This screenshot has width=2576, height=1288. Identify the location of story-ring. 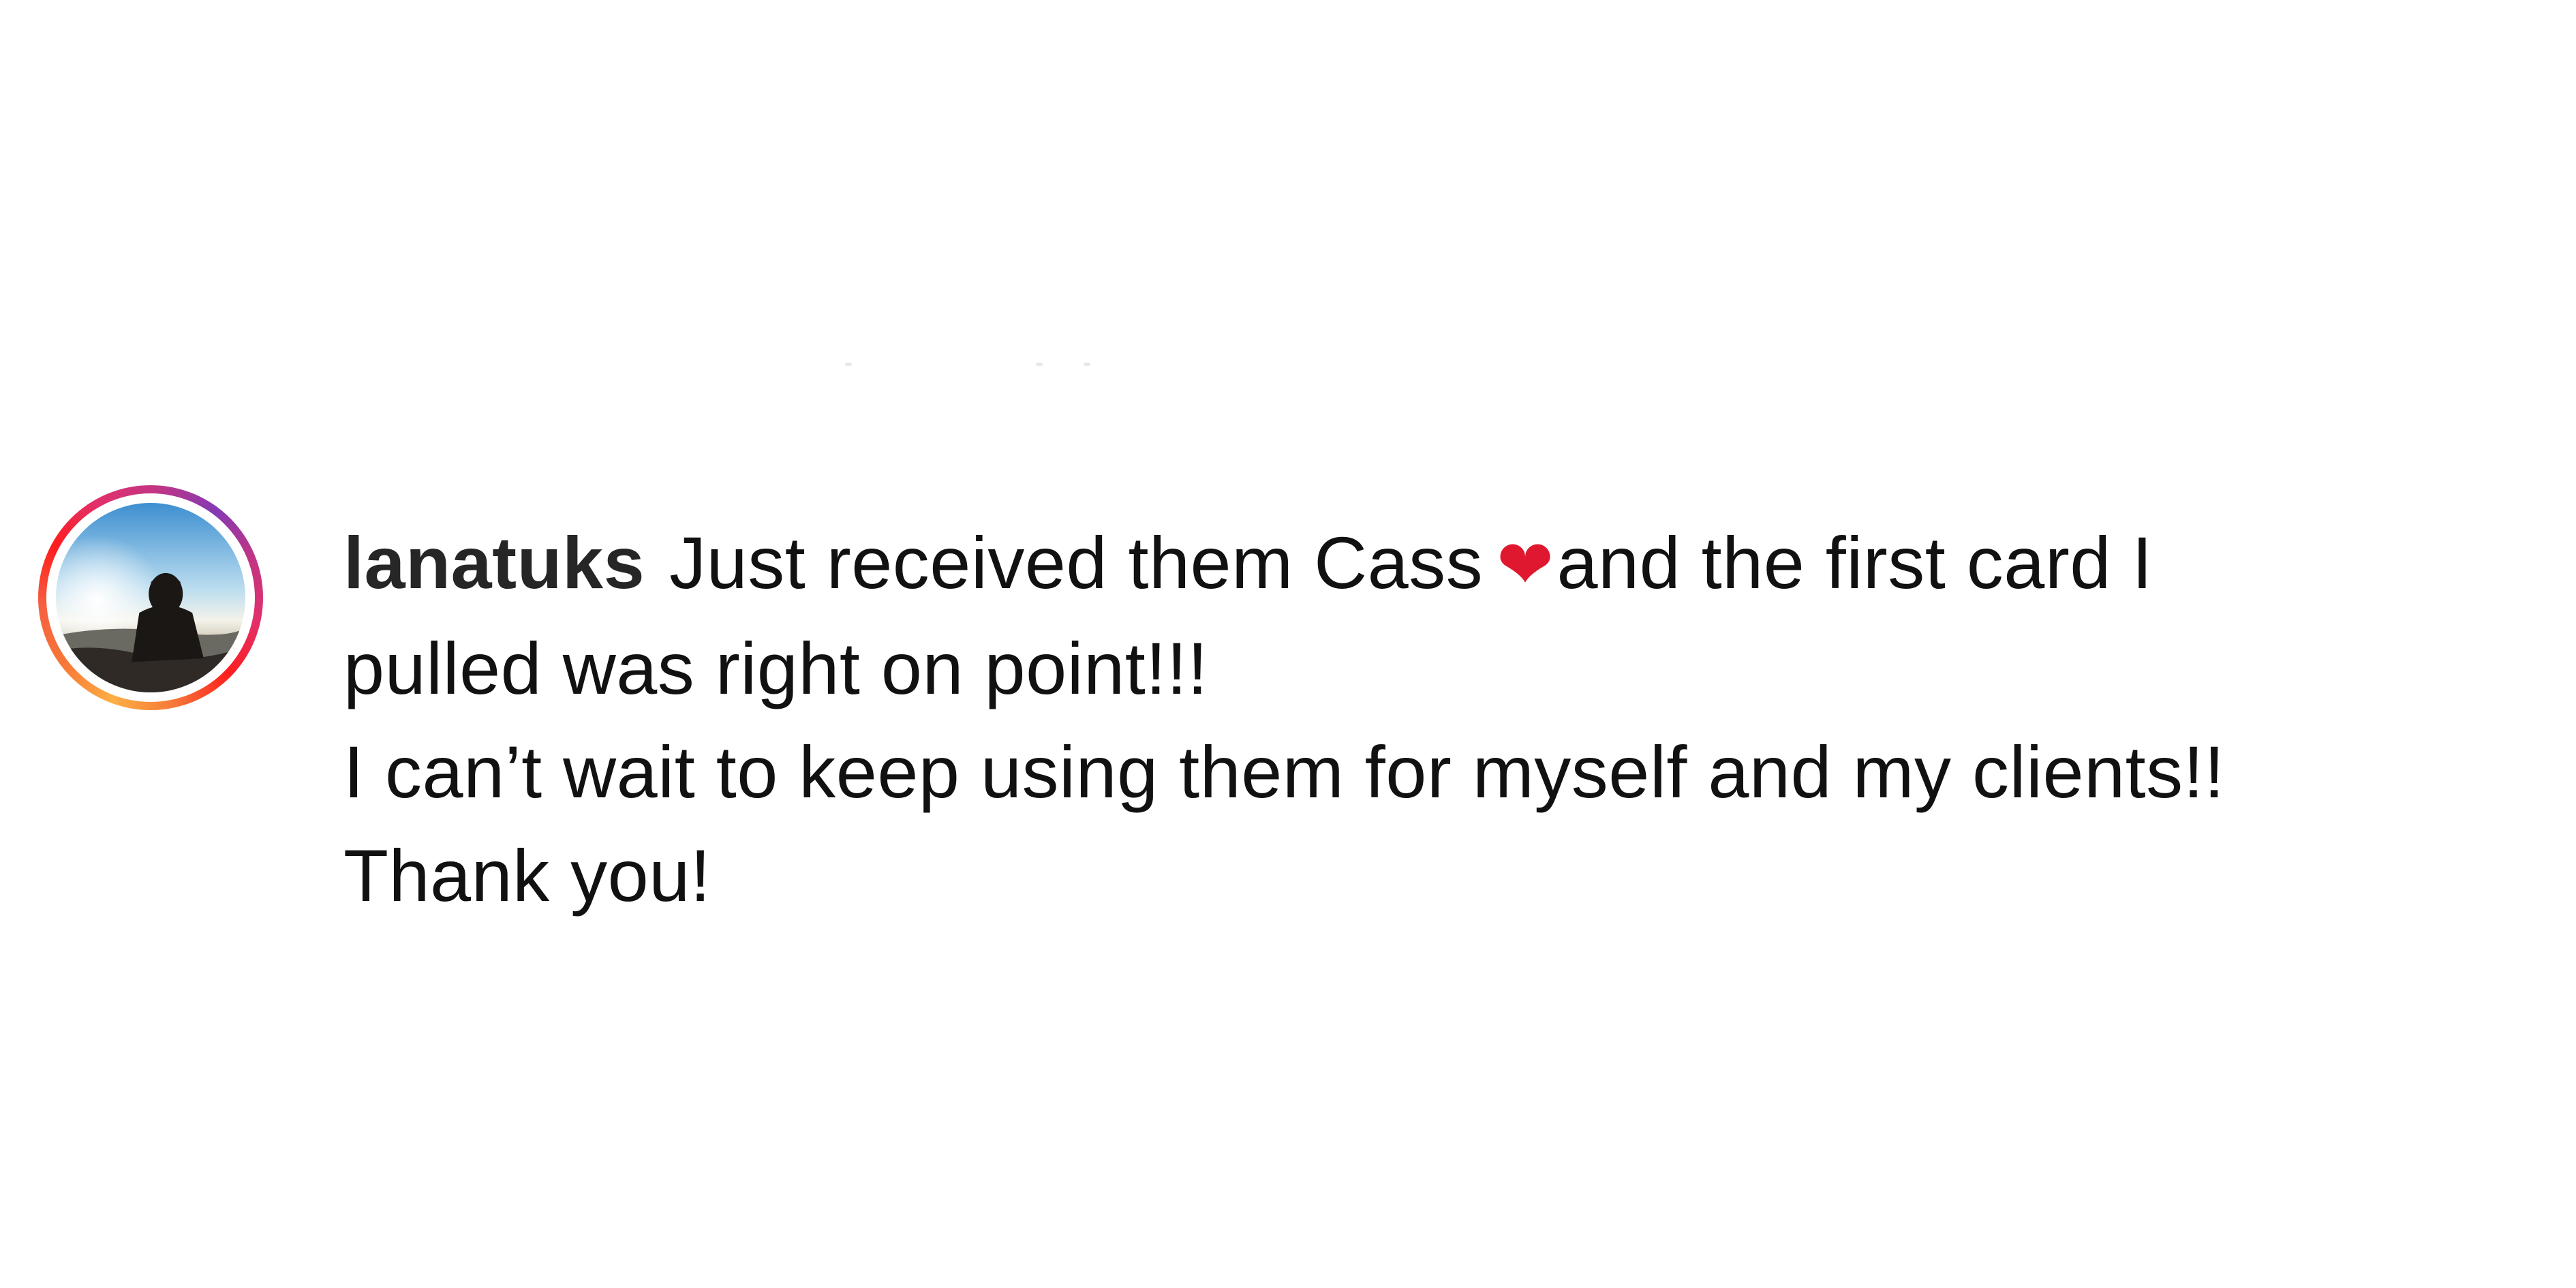
(150, 597).